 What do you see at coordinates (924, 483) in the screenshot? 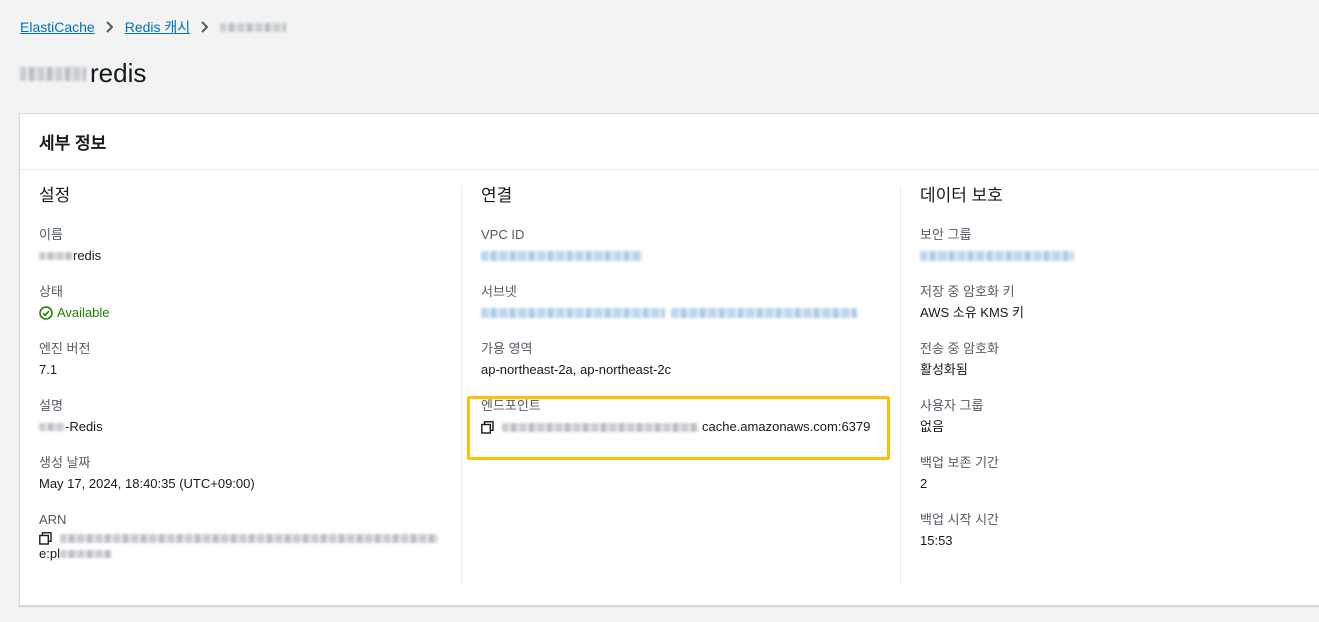
I see `backup-retention-value: 2` at bounding box center [924, 483].